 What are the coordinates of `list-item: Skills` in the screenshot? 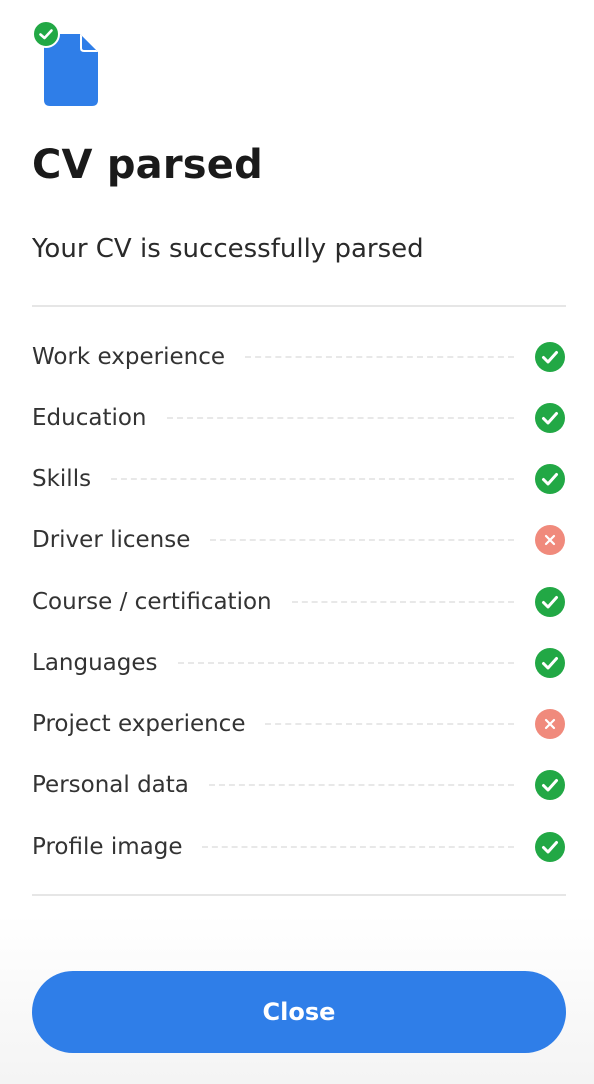 It's located at (299, 479).